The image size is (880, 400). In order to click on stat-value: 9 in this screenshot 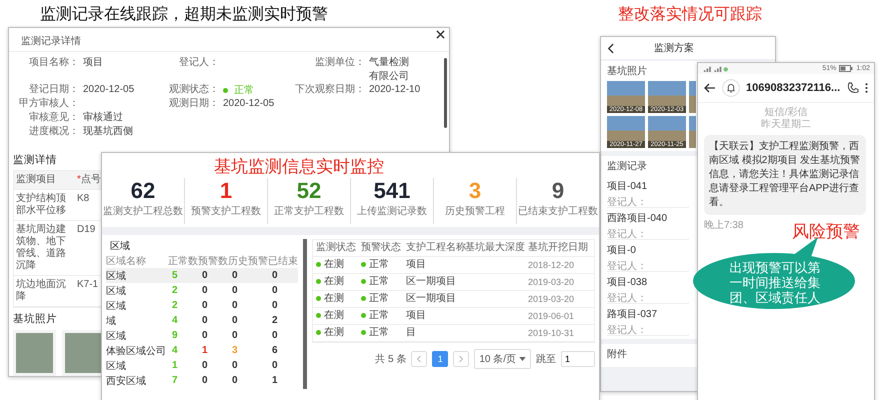, I will do `click(558, 191)`.